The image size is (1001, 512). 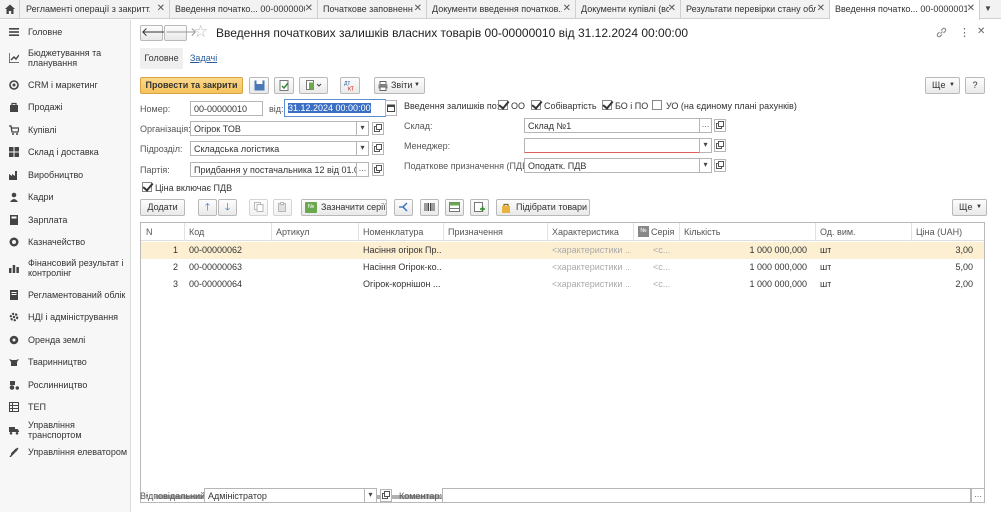 What do you see at coordinates (282, 207) in the screenshot?
I see `paste-row-button` at bounding box center [282, 207].